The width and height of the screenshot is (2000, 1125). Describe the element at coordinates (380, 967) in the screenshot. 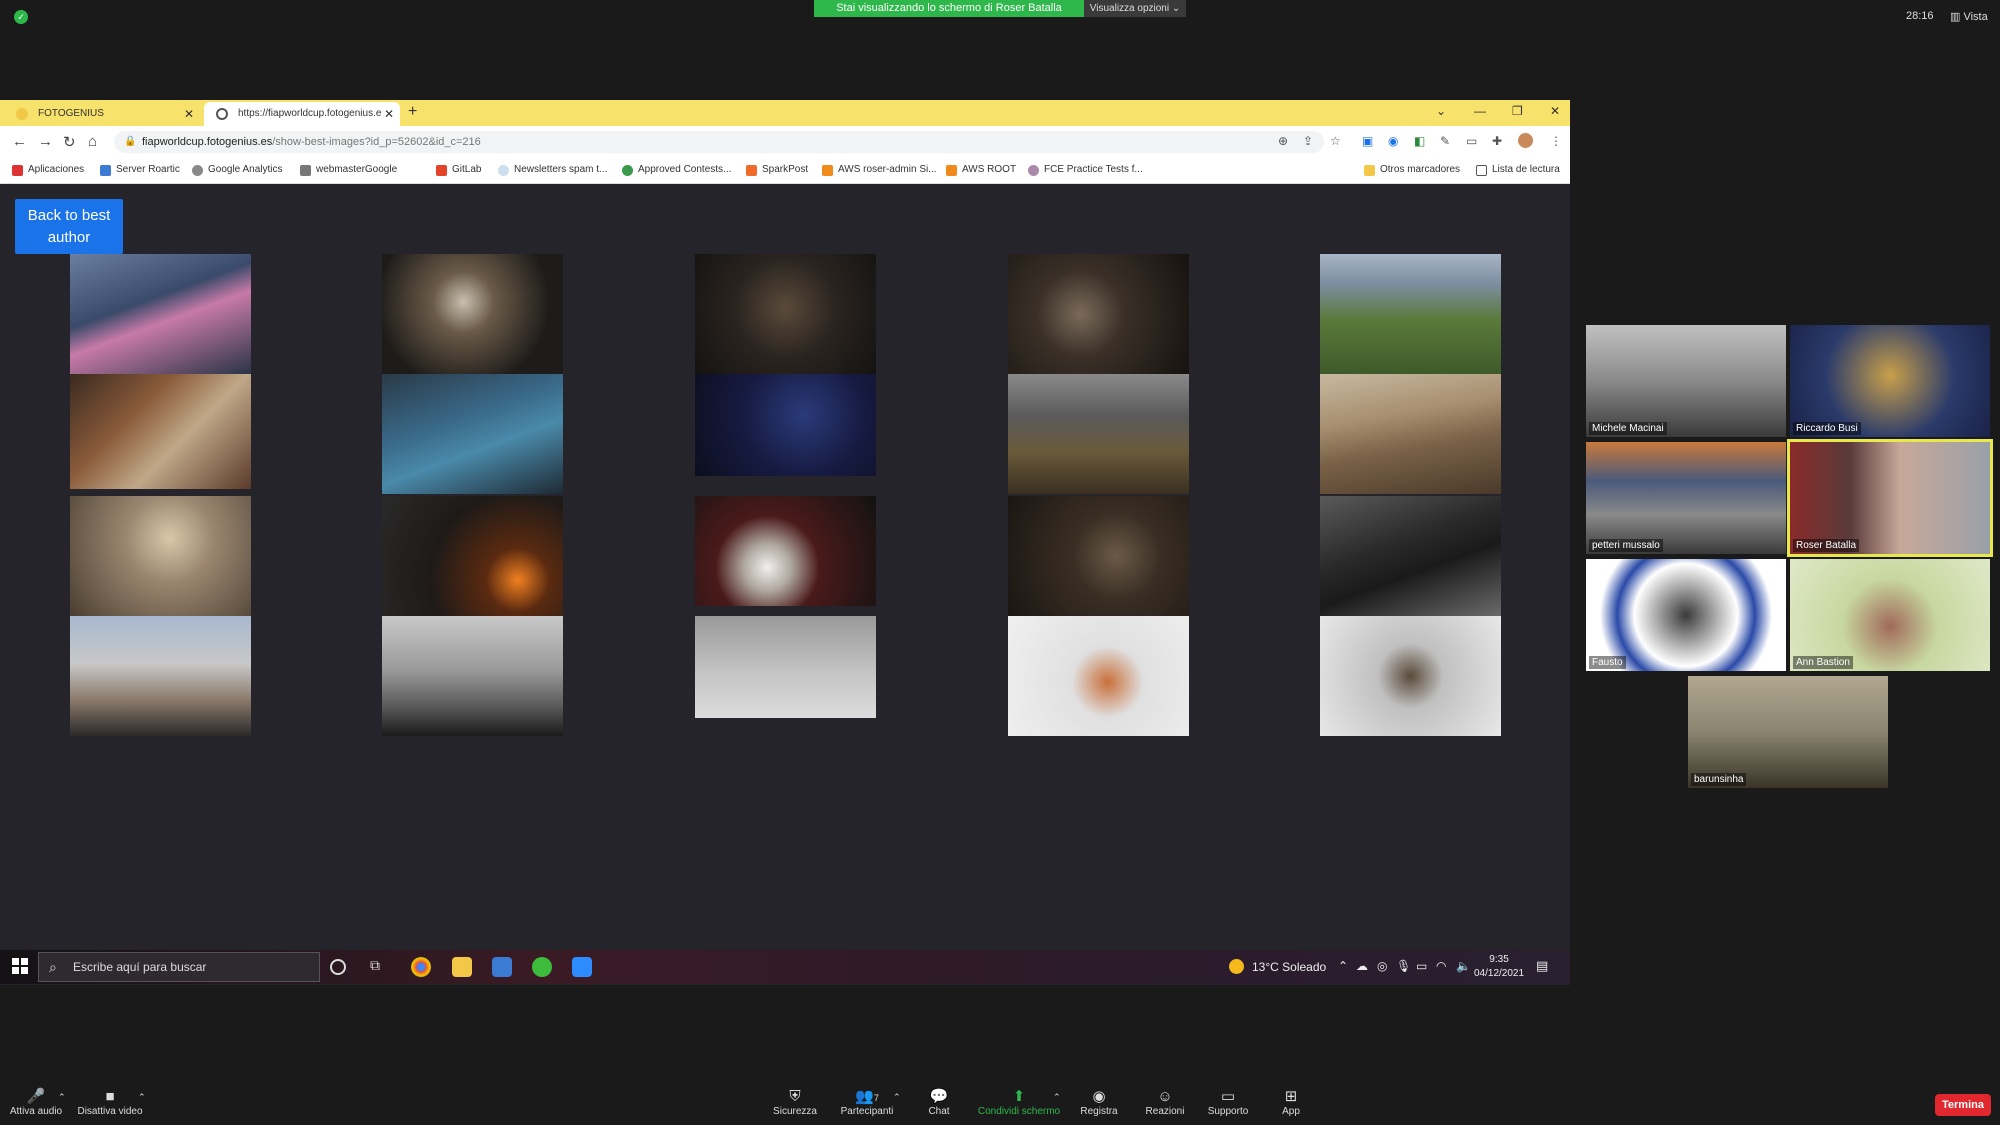

I see `task-view-icon: ⧉` at that location.